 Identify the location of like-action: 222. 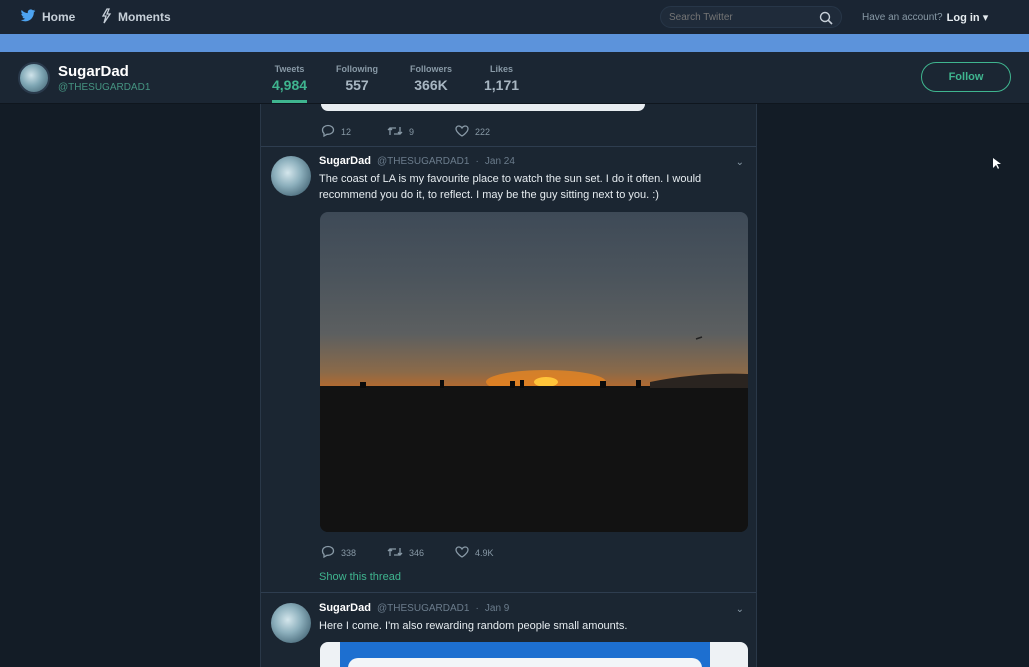
(473, 131).